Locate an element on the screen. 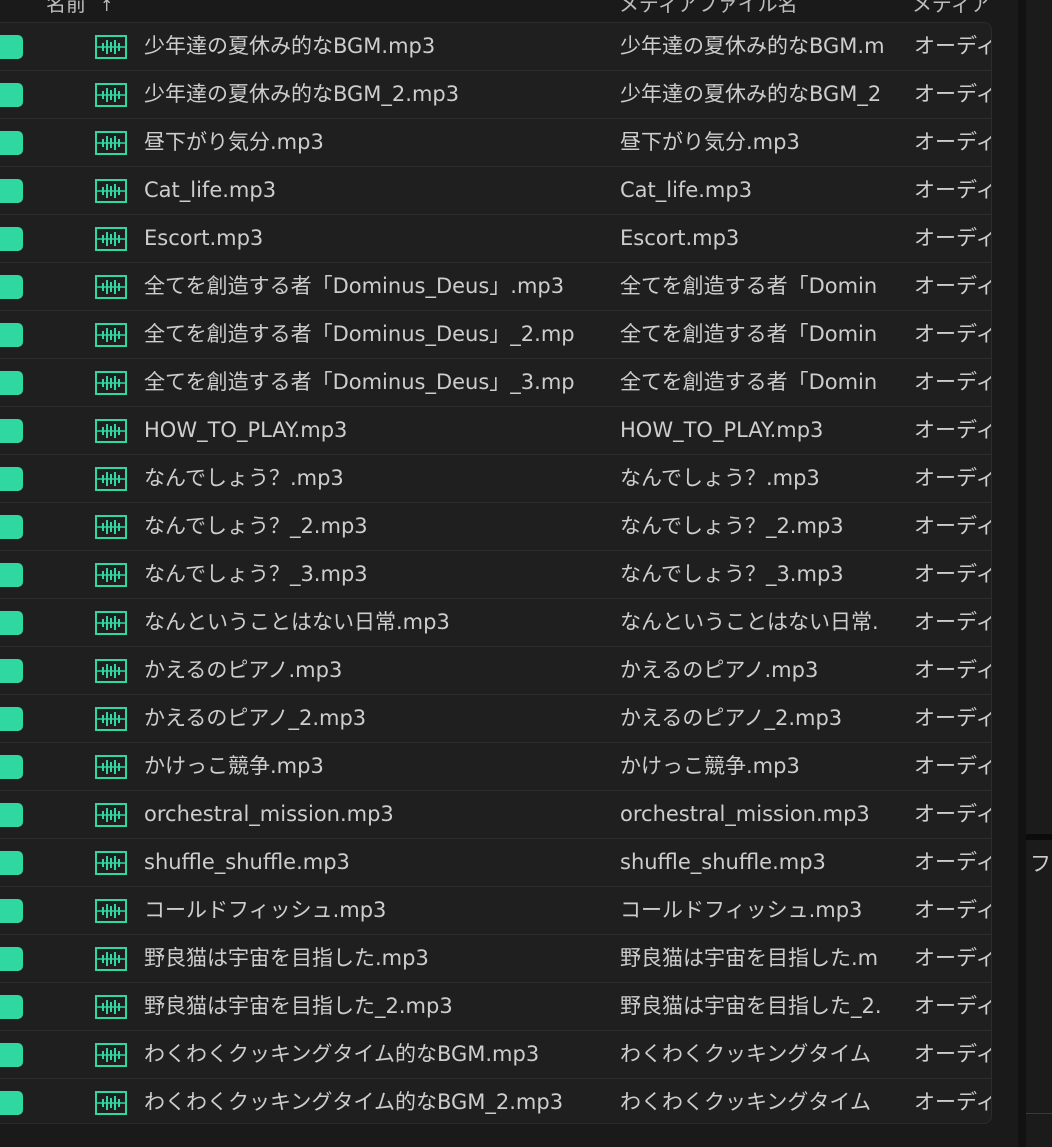 The height and width of the screenshot is (1147, 1052). media-filename: かけっこ競争.mp3 is located at coordinates (710, 766).